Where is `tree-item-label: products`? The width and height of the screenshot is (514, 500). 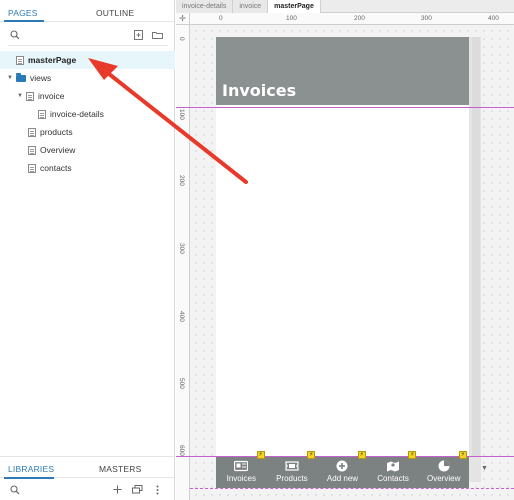 tree-item-label: products is located at coordinates (56, 132).